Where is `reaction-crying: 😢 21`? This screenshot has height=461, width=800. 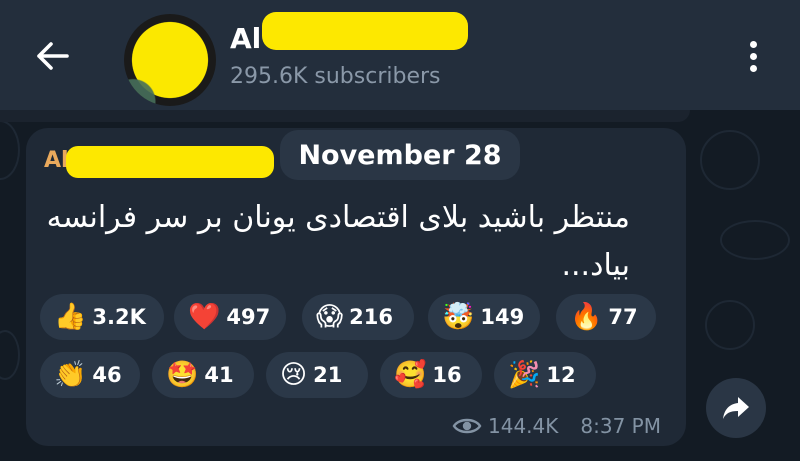
reaction-crying: 😢 21 is located at coordinates (317, 375).